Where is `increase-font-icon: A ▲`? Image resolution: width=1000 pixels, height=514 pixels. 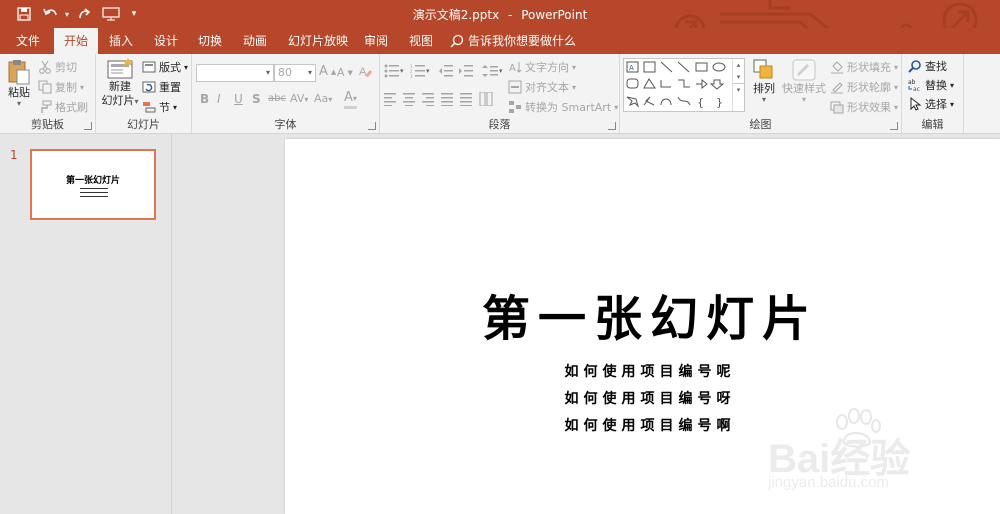
increase-font-icon: A ▲ is located at coordinates (327, 71).